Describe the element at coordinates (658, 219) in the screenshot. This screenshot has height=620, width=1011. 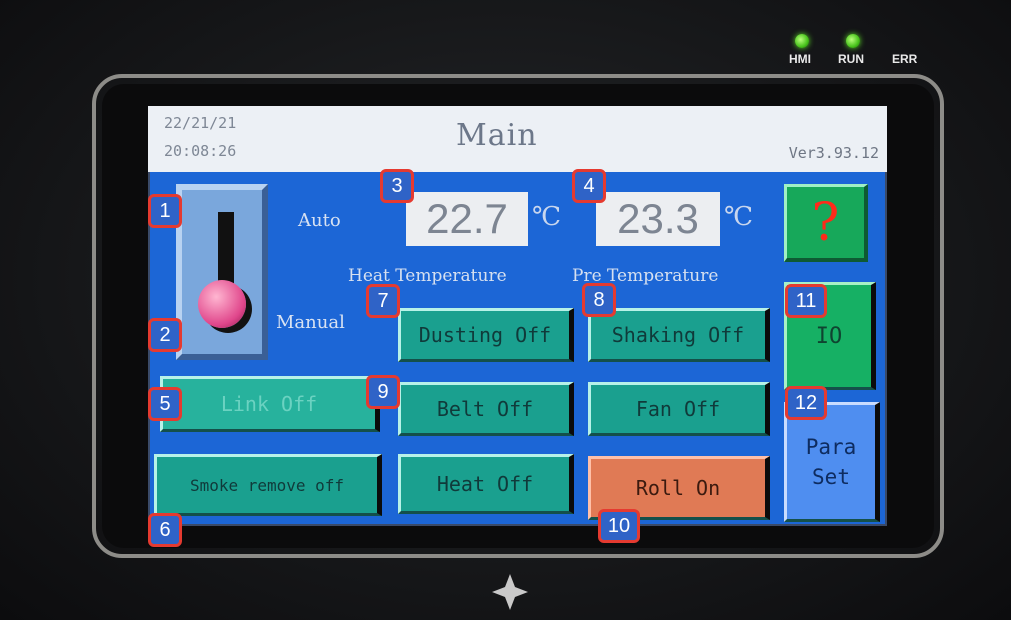
I see `pre-temperature-value: 23.3` at that location.